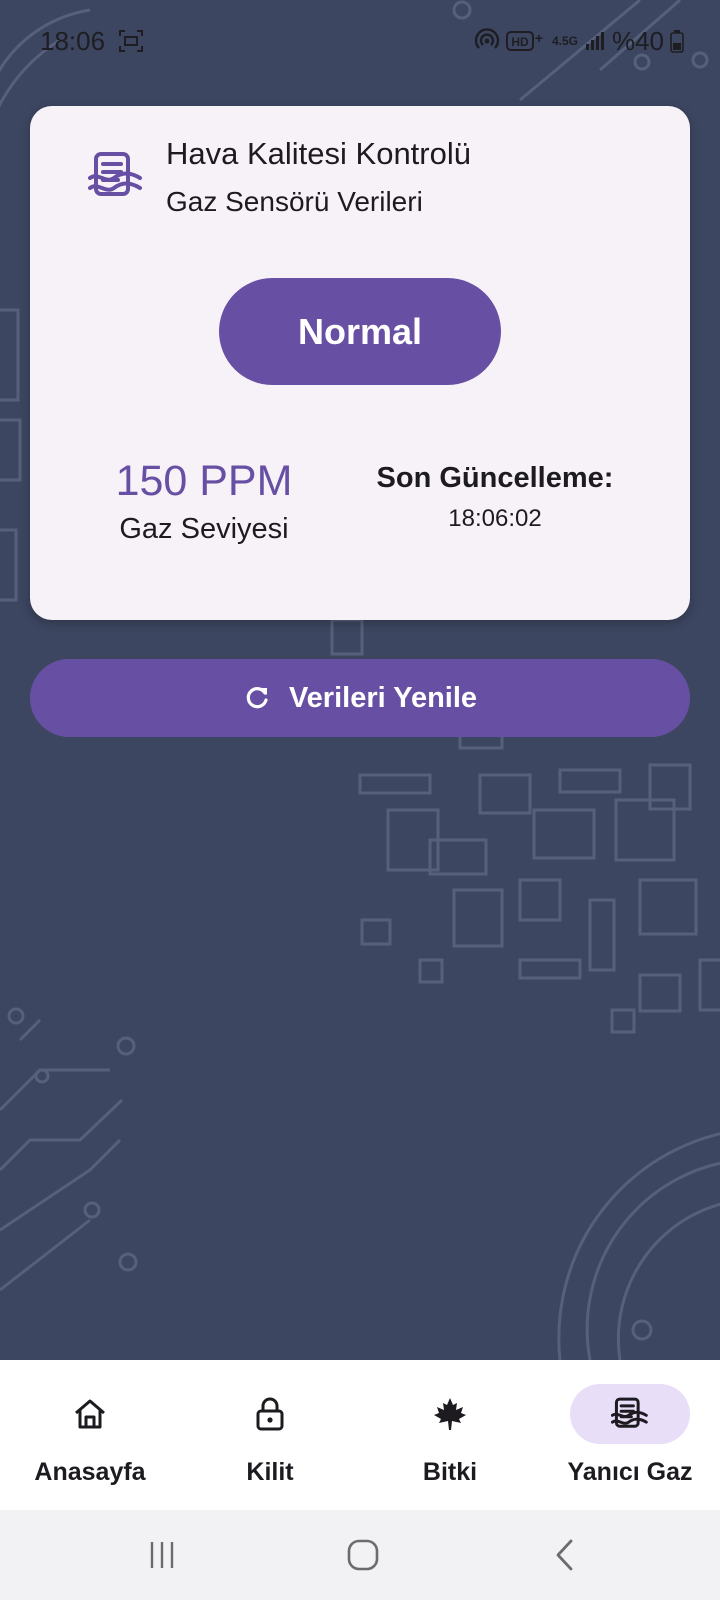 The width and height of the screenshot is (720, 1600). Describe the element at coordinates (677, 41) in the screenshot. I see `battery-icon` at that location.